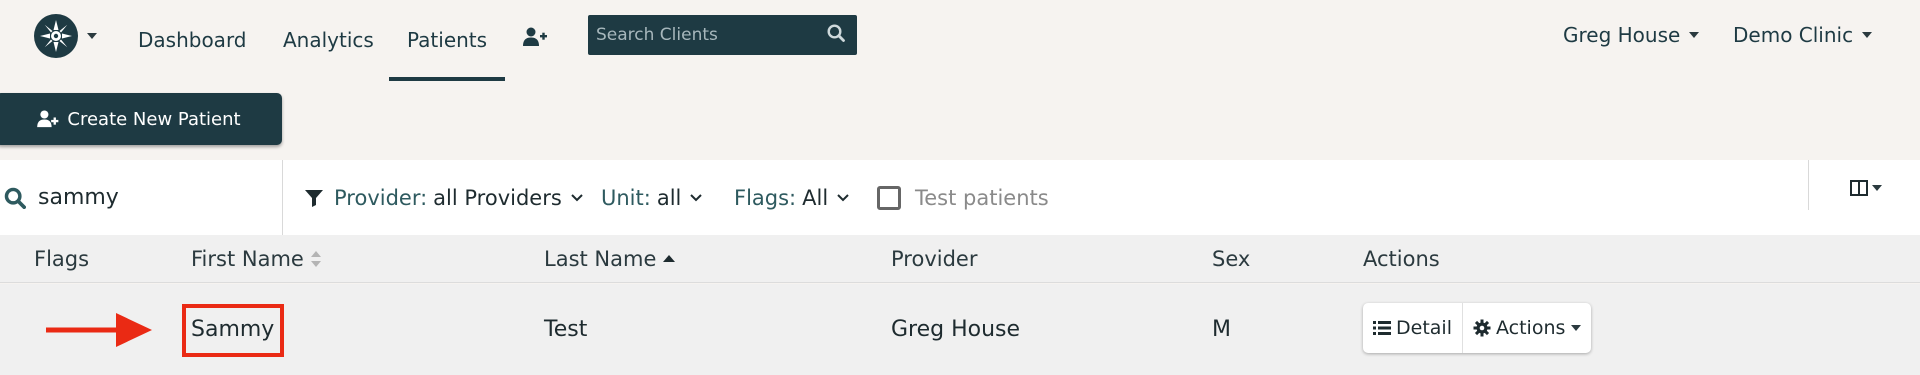 The image size is (1920, 375). I want to click on nav-patients: Patients, so click(447, 40).